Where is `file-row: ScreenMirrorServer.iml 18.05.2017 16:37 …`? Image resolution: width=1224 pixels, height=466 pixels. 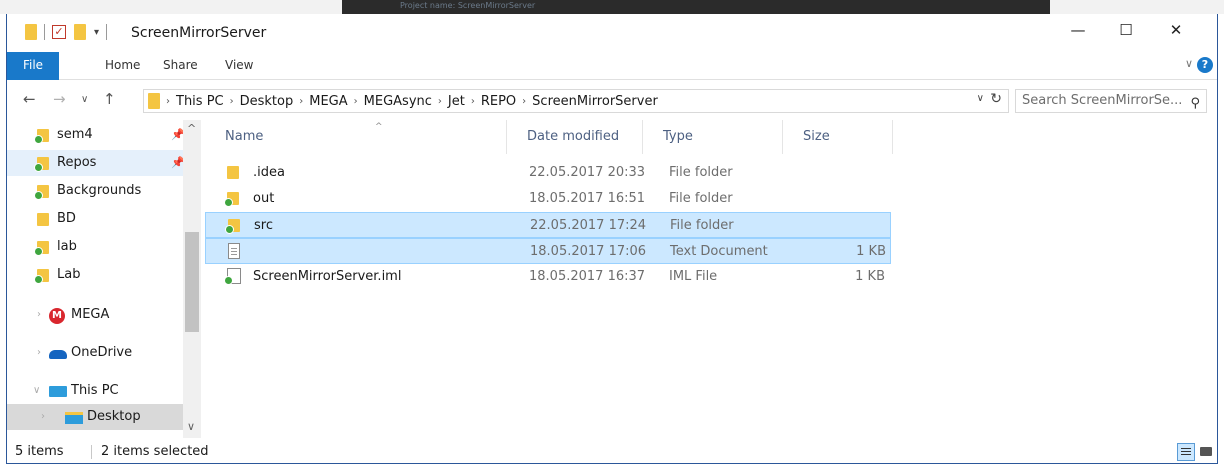
file-row: ScreenMirrorServer.iml 18.05.2017 16:37 … is located at coordinates (548, 277).